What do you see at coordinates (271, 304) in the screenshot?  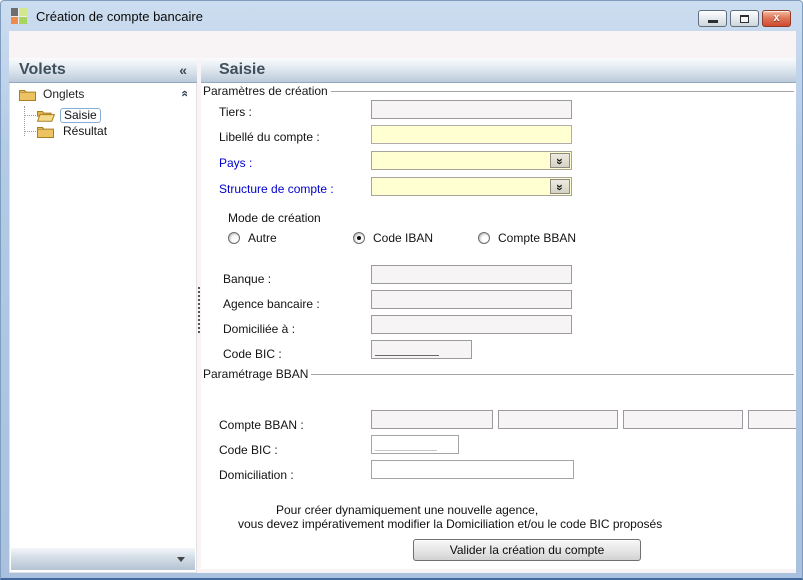 I see `agence-label: Agence bancaire :` at bounding box center [271, 304].